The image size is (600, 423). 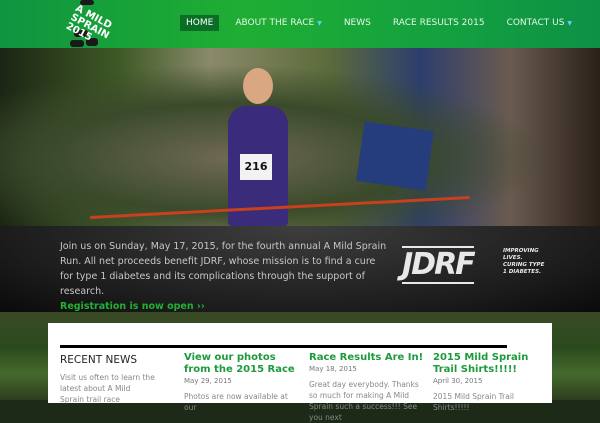 I want to click on post-title: View our photos from the 2015 Race, so click(x=241, y=364).